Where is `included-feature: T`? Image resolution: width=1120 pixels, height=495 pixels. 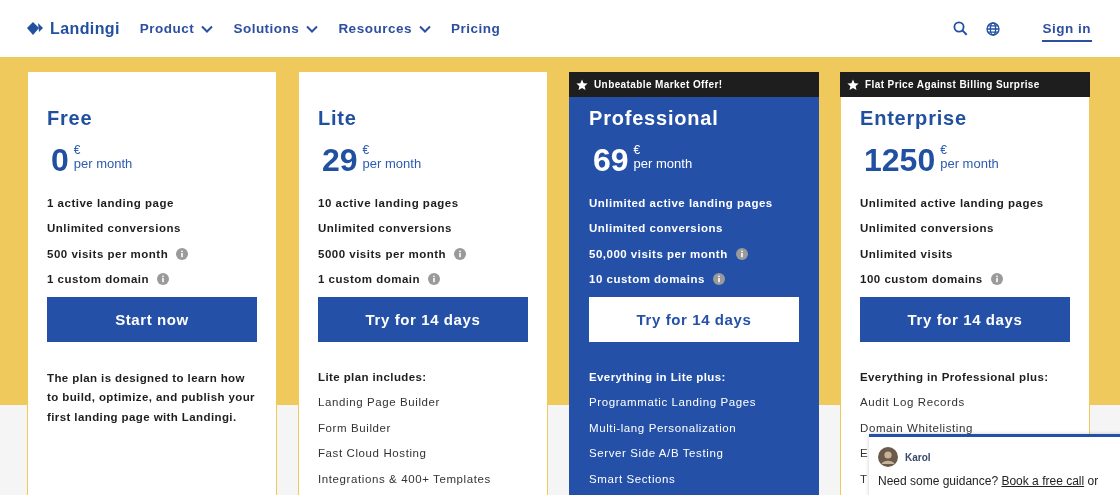 included-feature: T is located at coordinates (864, 479).